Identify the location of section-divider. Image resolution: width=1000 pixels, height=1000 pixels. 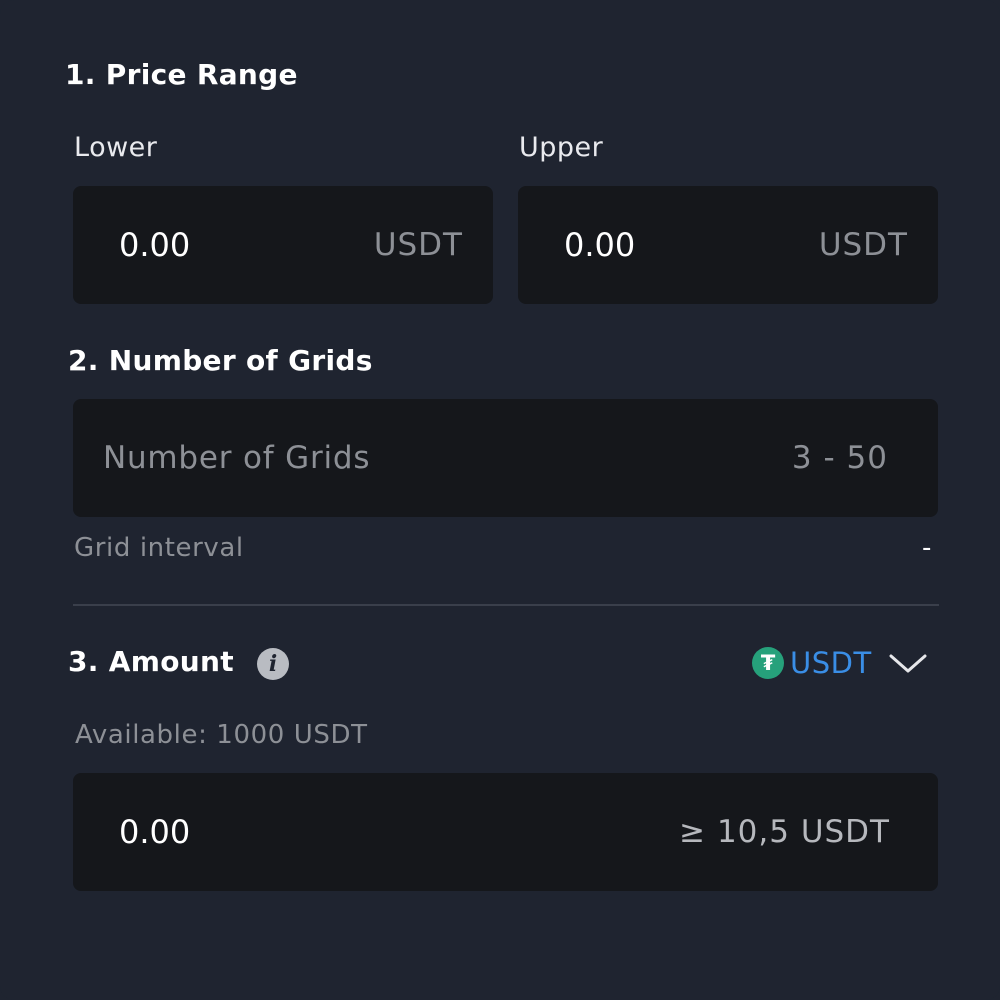
(506, 605).